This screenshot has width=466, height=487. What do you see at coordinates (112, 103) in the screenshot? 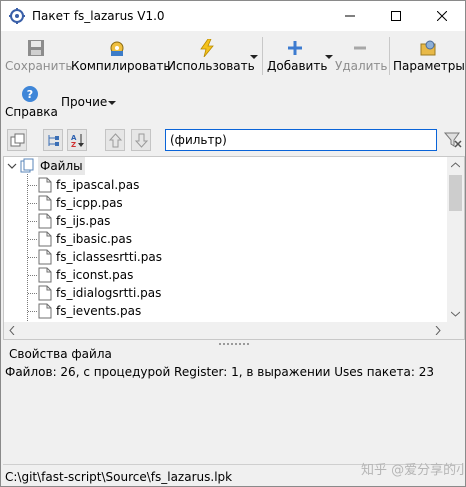
I see `more-dropdown-arrow` at bounding box center [112, 103].